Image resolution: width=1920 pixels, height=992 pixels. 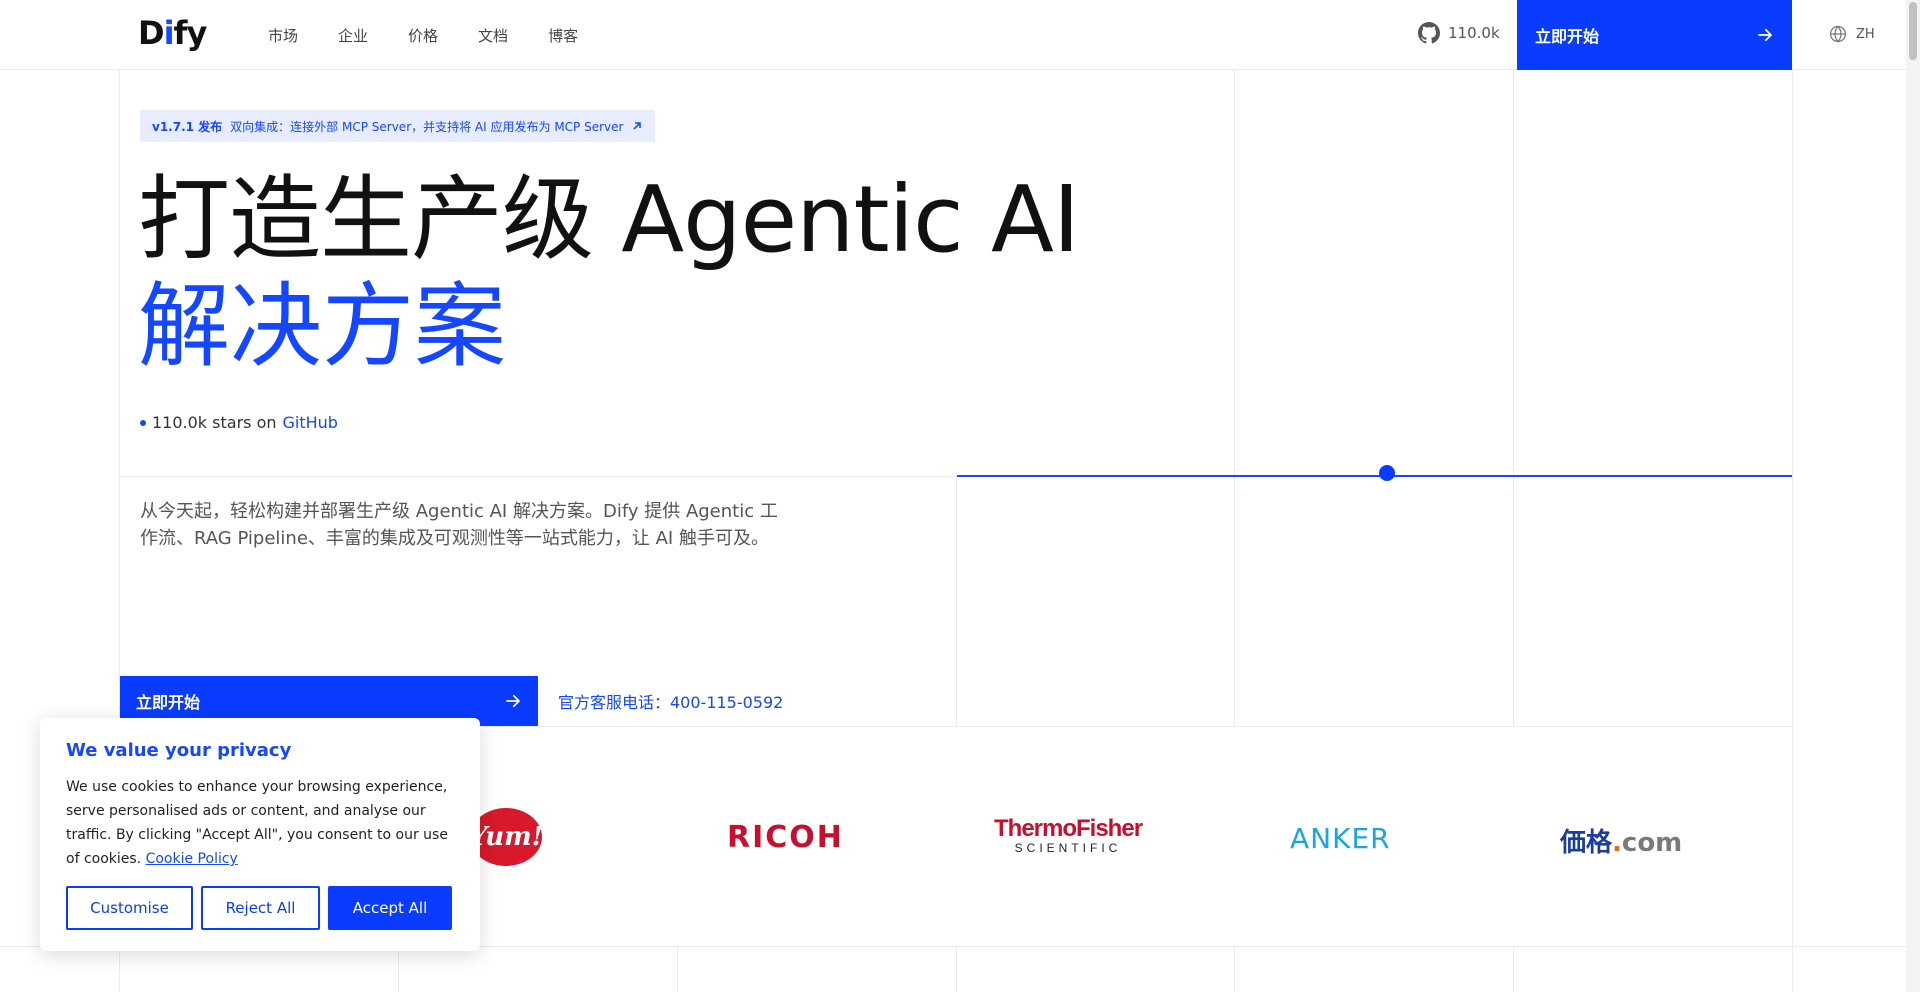 I want to click on jiage-logo: 価格.com, so click(x=1621, y=840).